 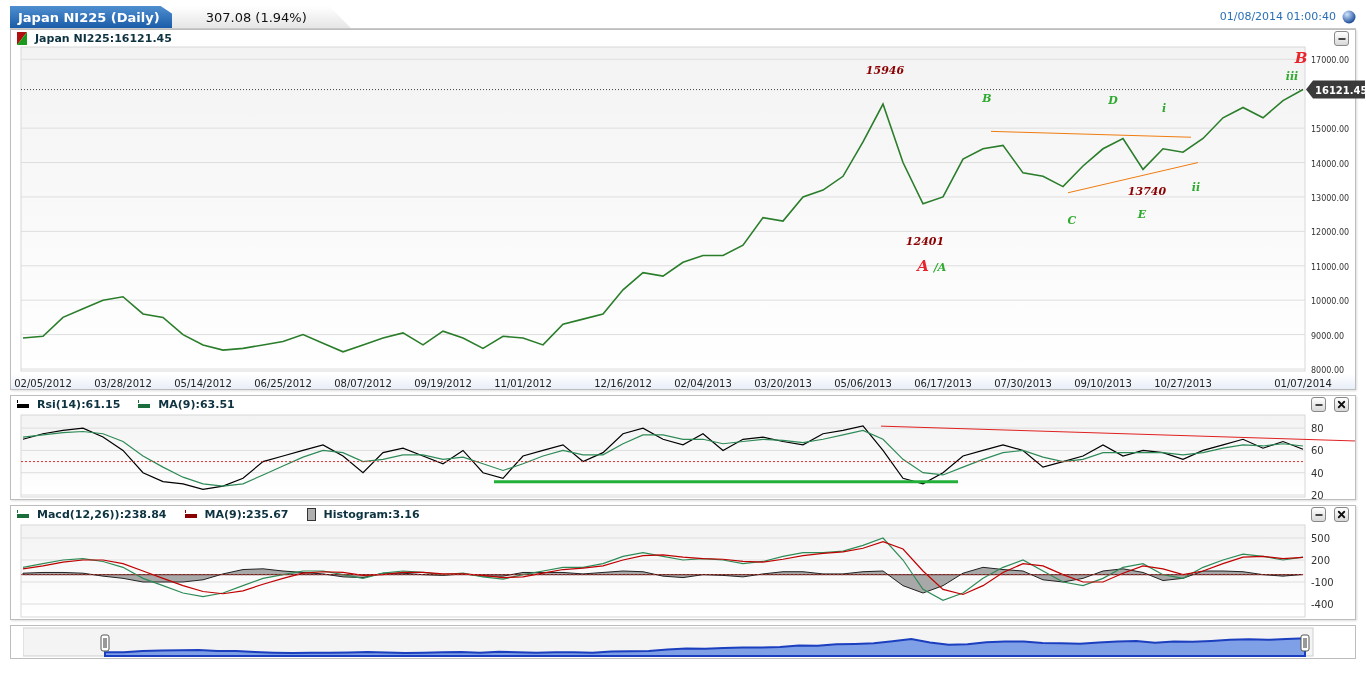 I want to click on wave-label: 12401, so click(x=925, y=242).